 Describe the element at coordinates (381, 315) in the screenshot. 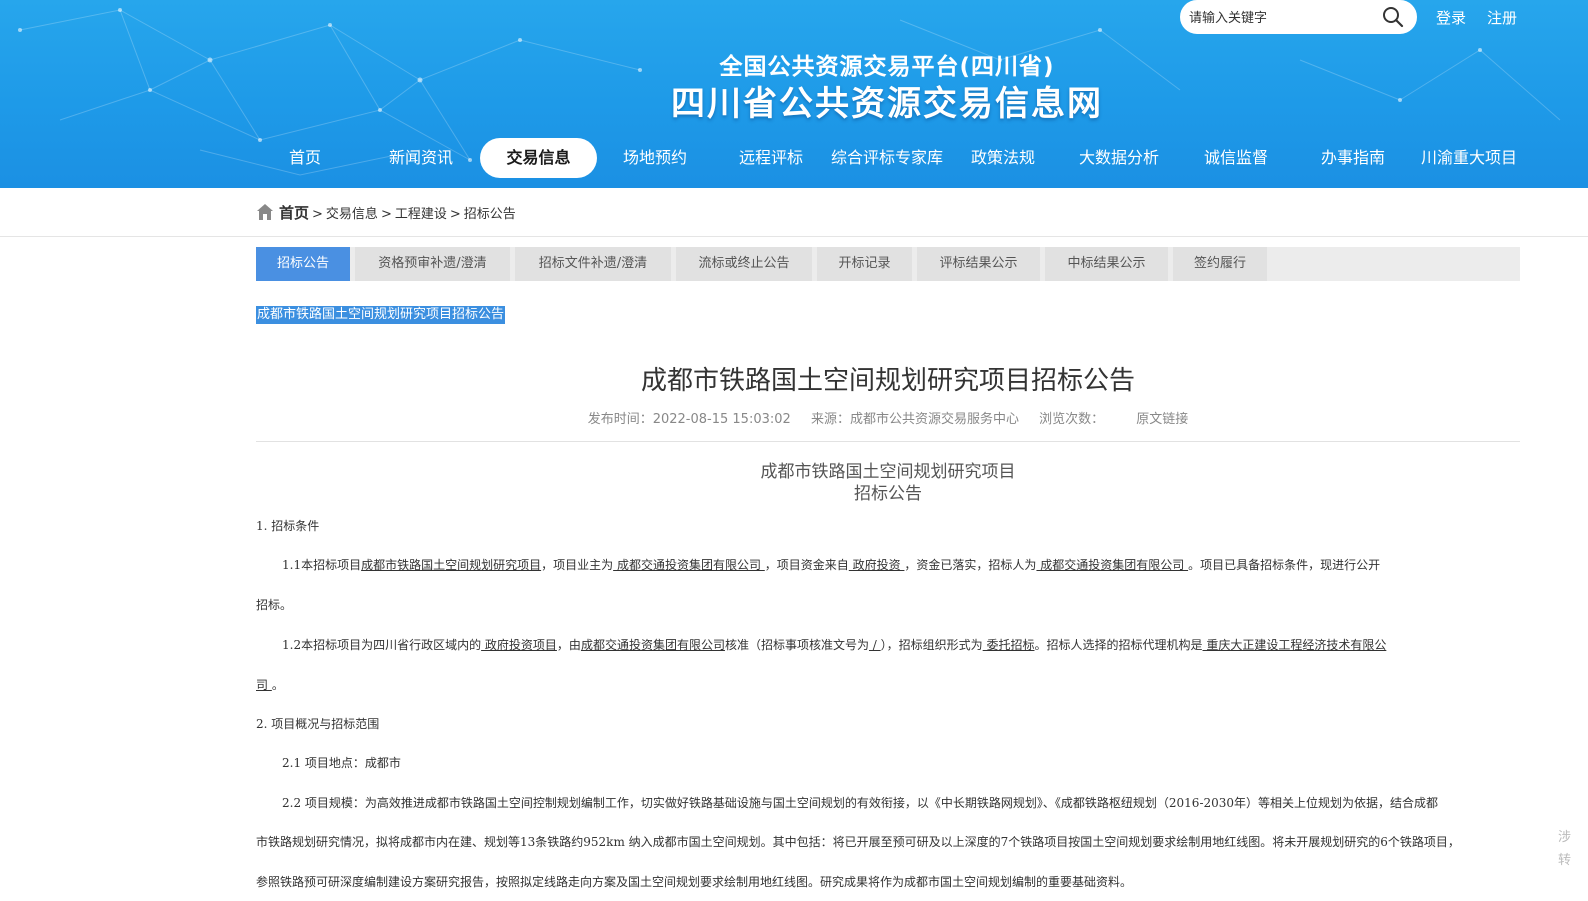

I see `selected-notice-title: 成都市铁路国土空间规划研究项目招标公告` at that location.